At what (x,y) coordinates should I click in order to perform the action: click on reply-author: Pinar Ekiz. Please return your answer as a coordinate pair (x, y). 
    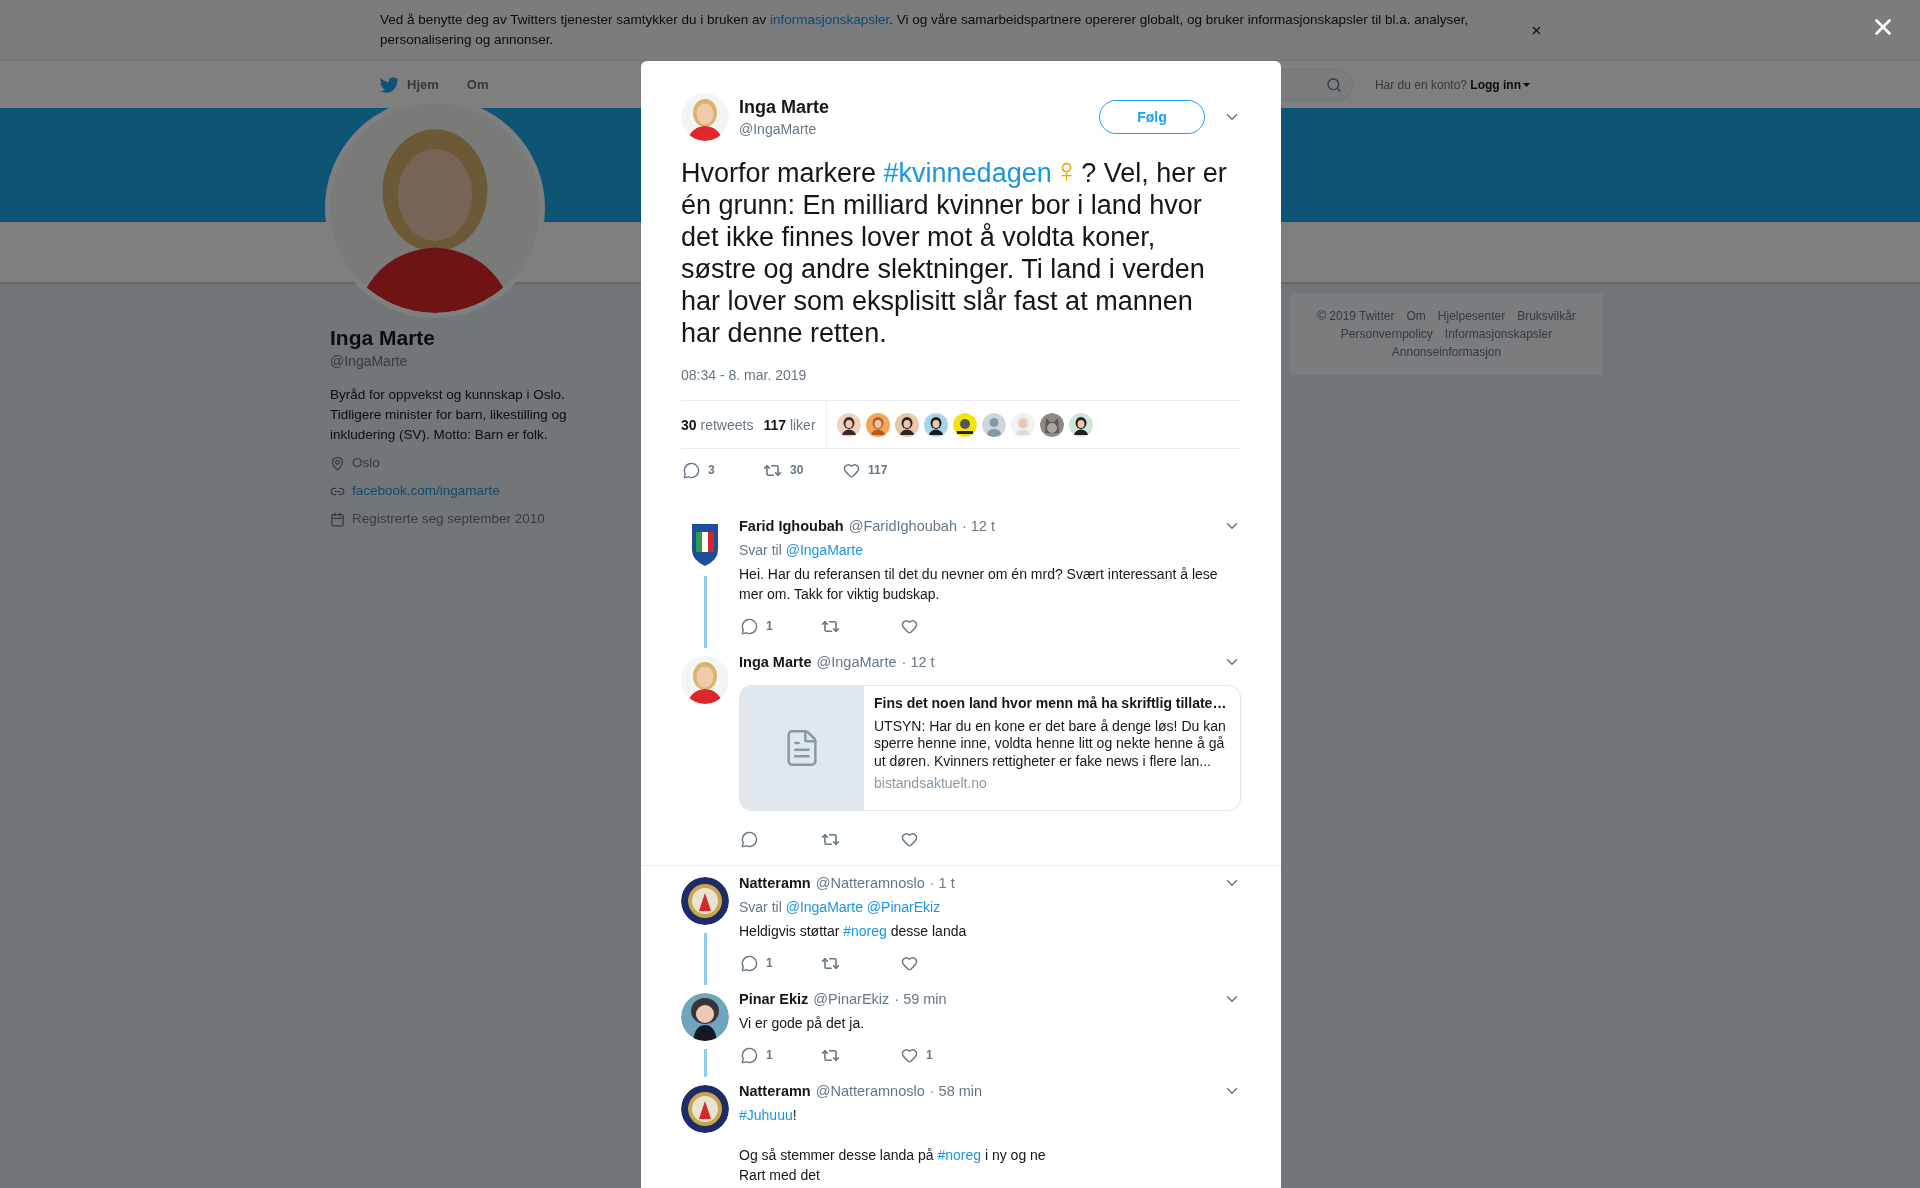
    Looking at the image, I should click on (774, 999).